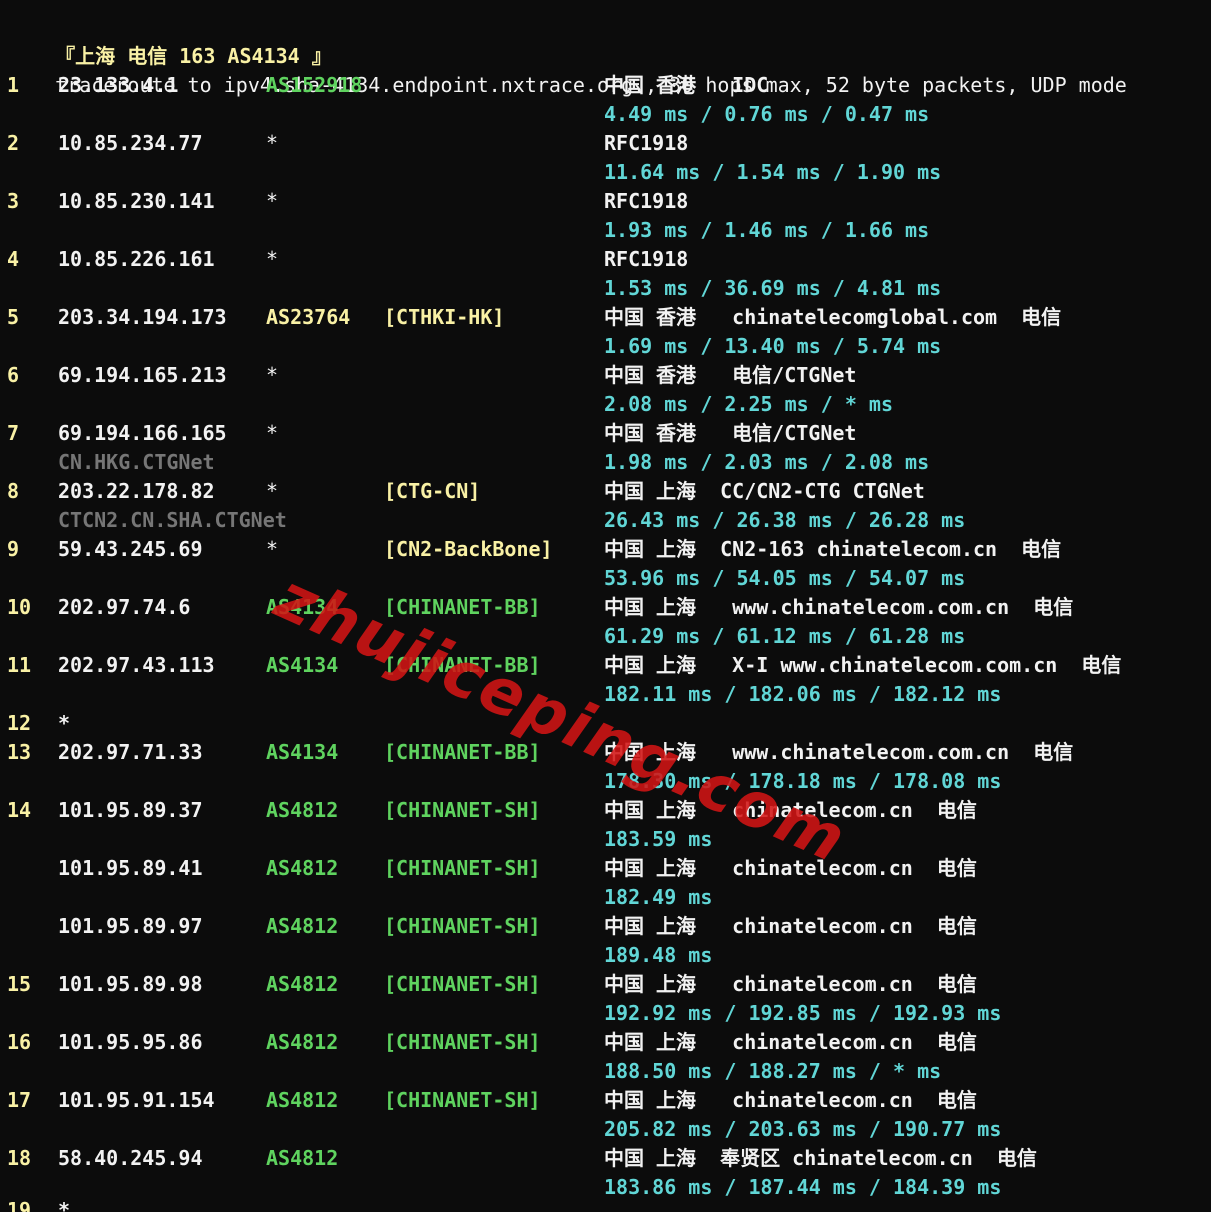  I want to click on hop-geo: 中国 上海 CN2-163 chinatelecom.cn 电信, so click(833, 549).